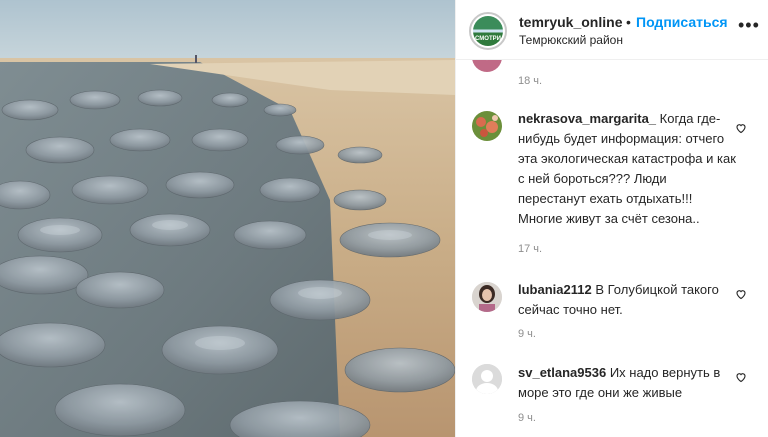  What do you see at coordinates (749, 25) in the screenshot?
I see `more-horizontal-icon: •••` at bounding box center [749, 25].